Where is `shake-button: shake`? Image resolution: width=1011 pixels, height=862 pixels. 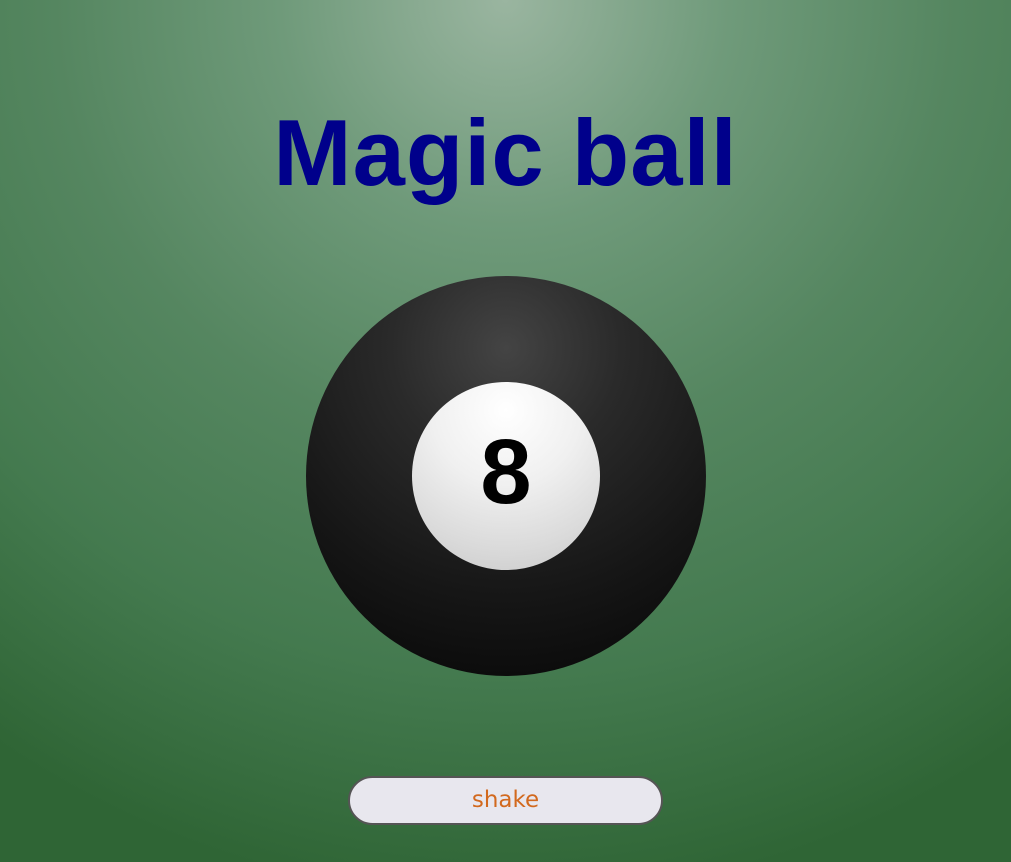 shake-button: shake is located at coordinates (505, 800).